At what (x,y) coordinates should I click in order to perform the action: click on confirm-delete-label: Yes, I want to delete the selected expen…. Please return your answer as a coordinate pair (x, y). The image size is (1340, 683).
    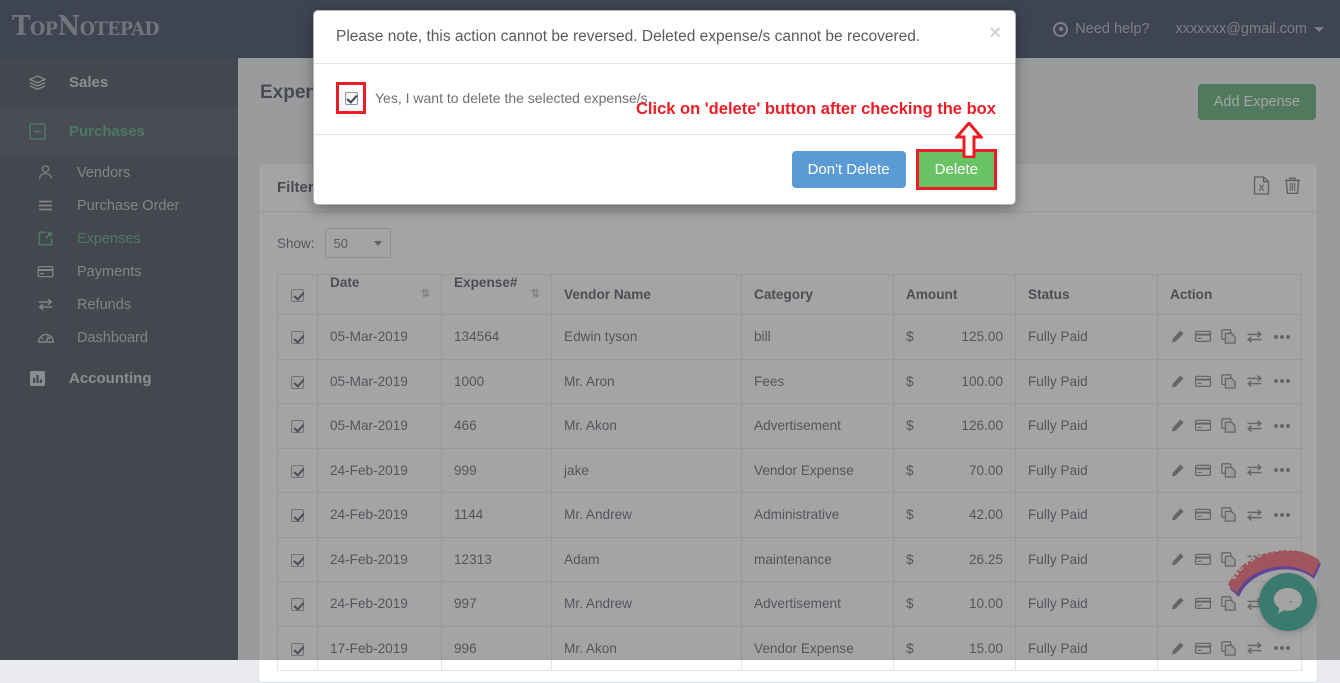
    Looking at the image, I should click on (513, 98).